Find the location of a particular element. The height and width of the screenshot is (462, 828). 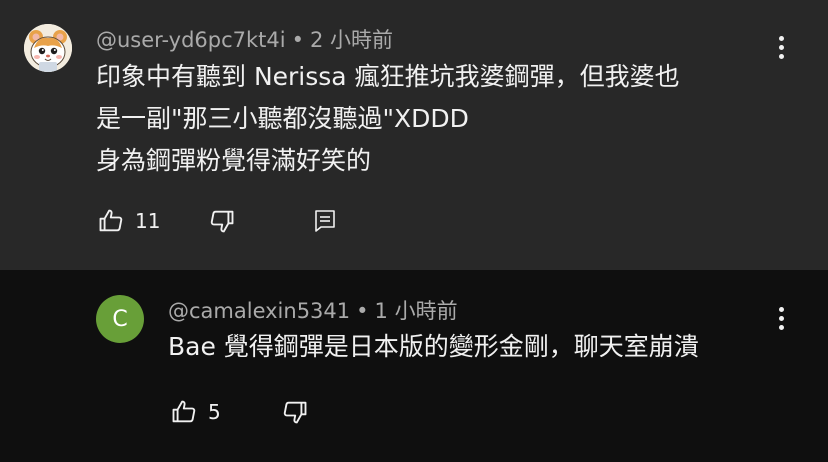

avatar is located at coordinates (48, 48).